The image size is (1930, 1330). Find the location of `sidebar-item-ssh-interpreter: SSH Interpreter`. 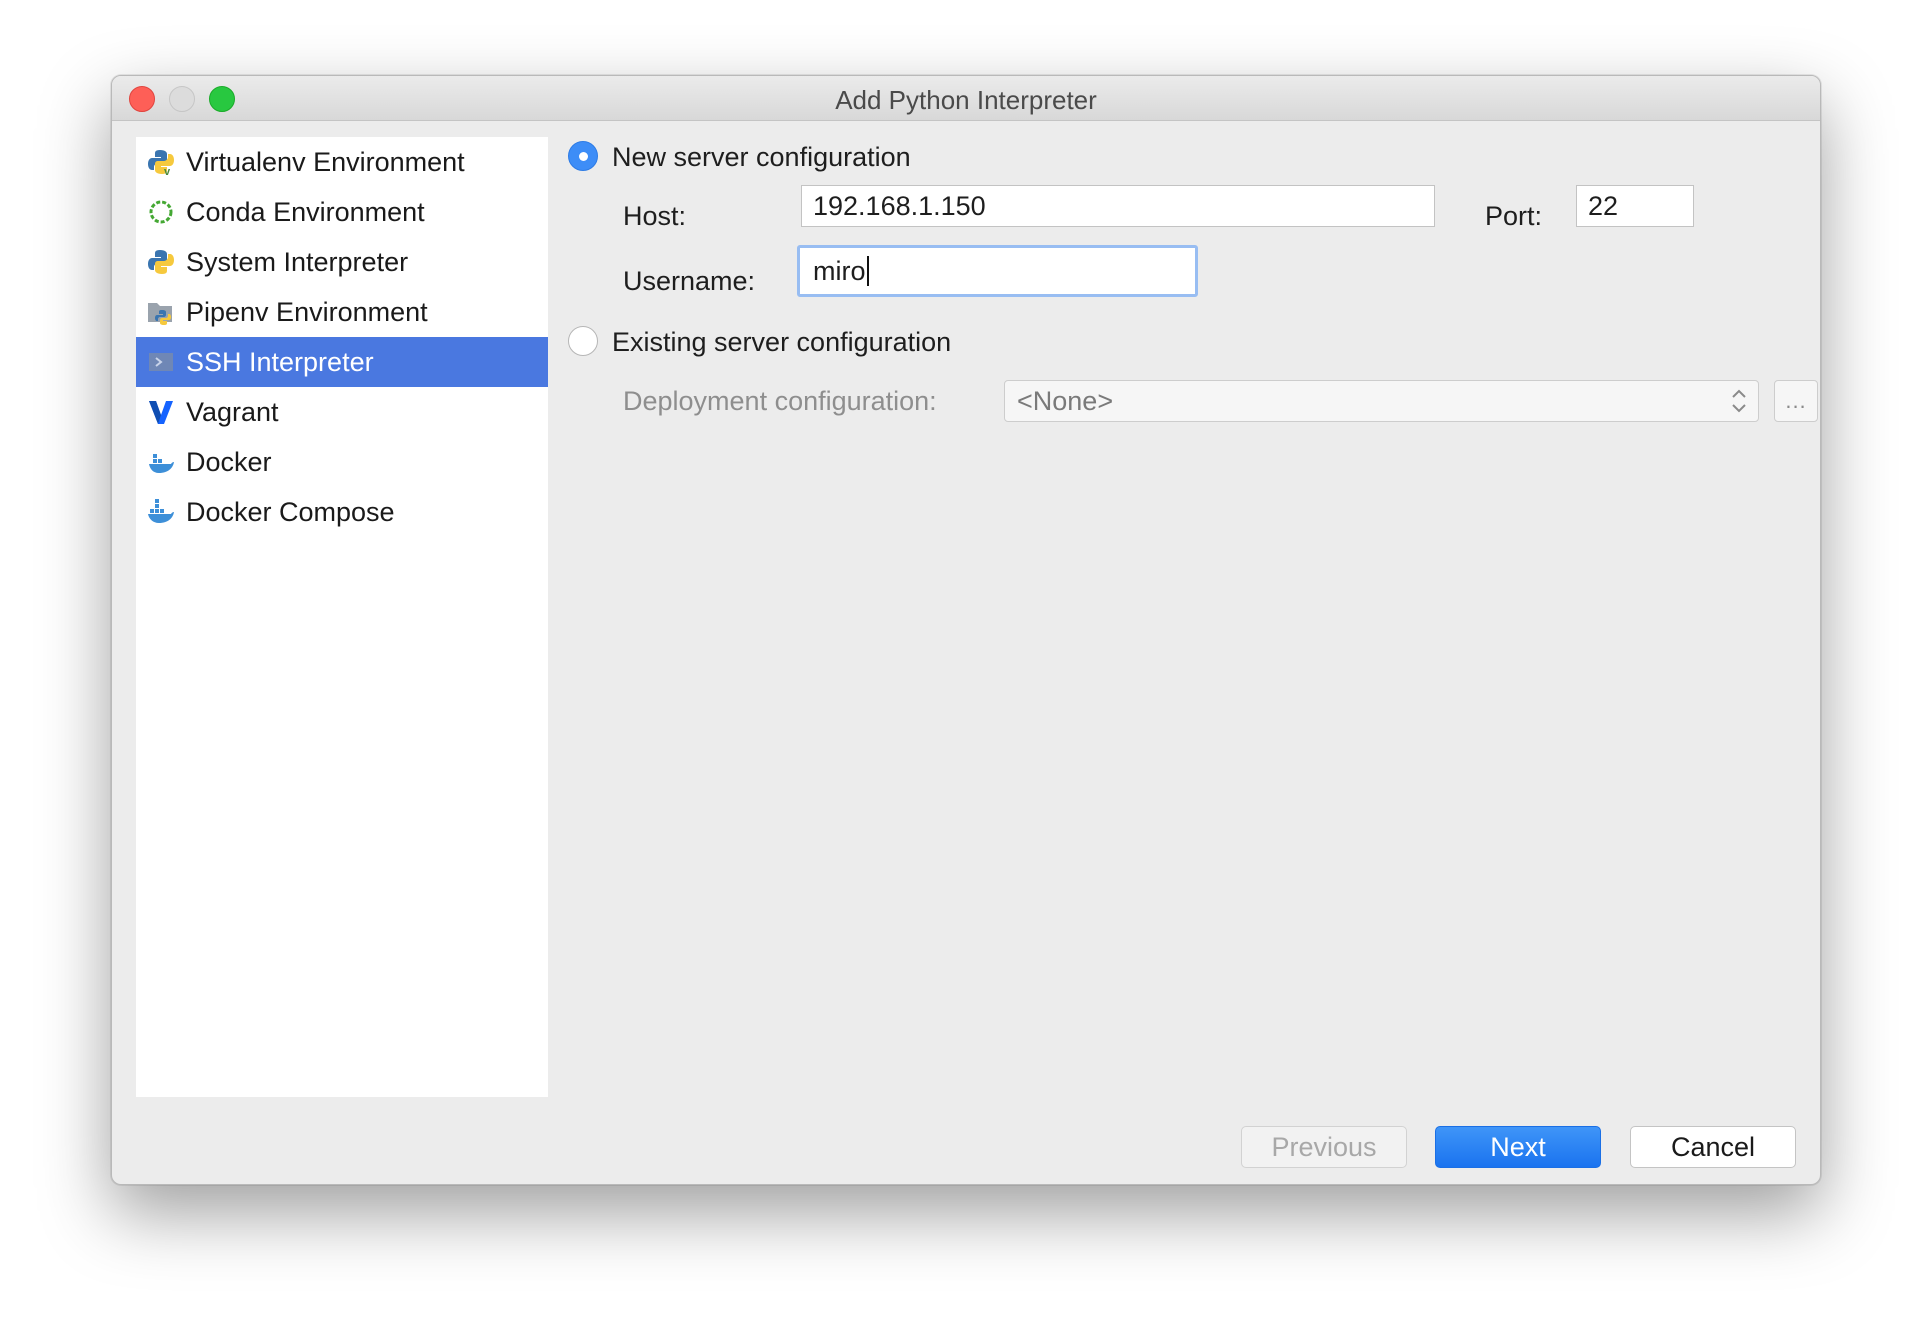

sidebar-item-ssh-interpreter: SSH Interpreter is located at coordinates (342, 362).